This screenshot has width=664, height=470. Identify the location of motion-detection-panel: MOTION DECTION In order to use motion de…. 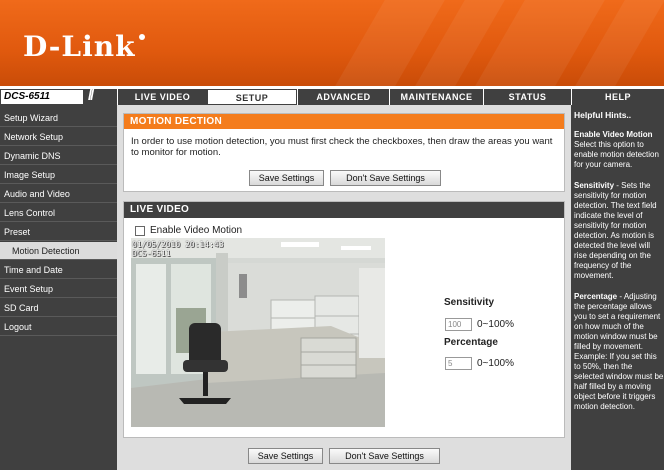
(344, 152).